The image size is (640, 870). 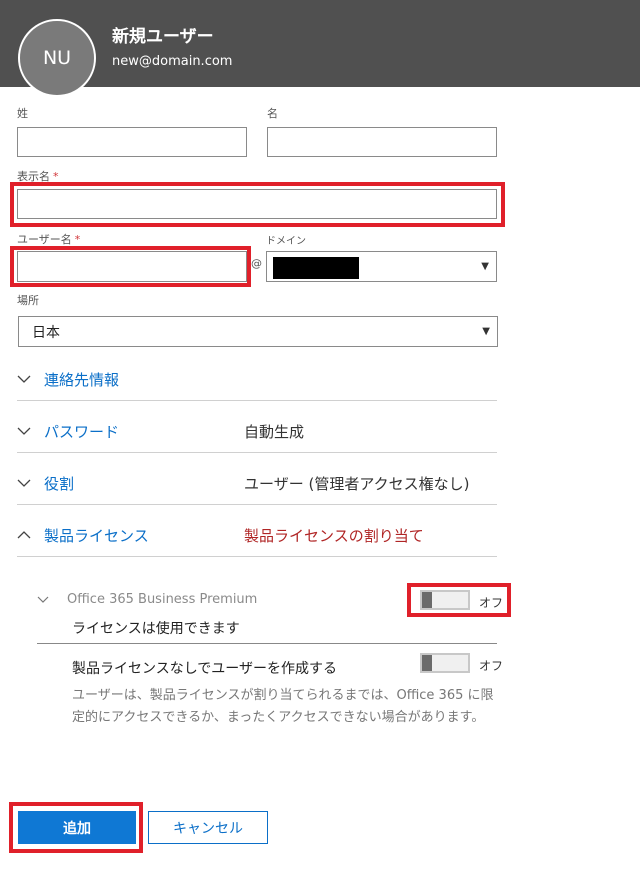 I want to click on domain-label: ドメイン, so click(x=286, y=241).